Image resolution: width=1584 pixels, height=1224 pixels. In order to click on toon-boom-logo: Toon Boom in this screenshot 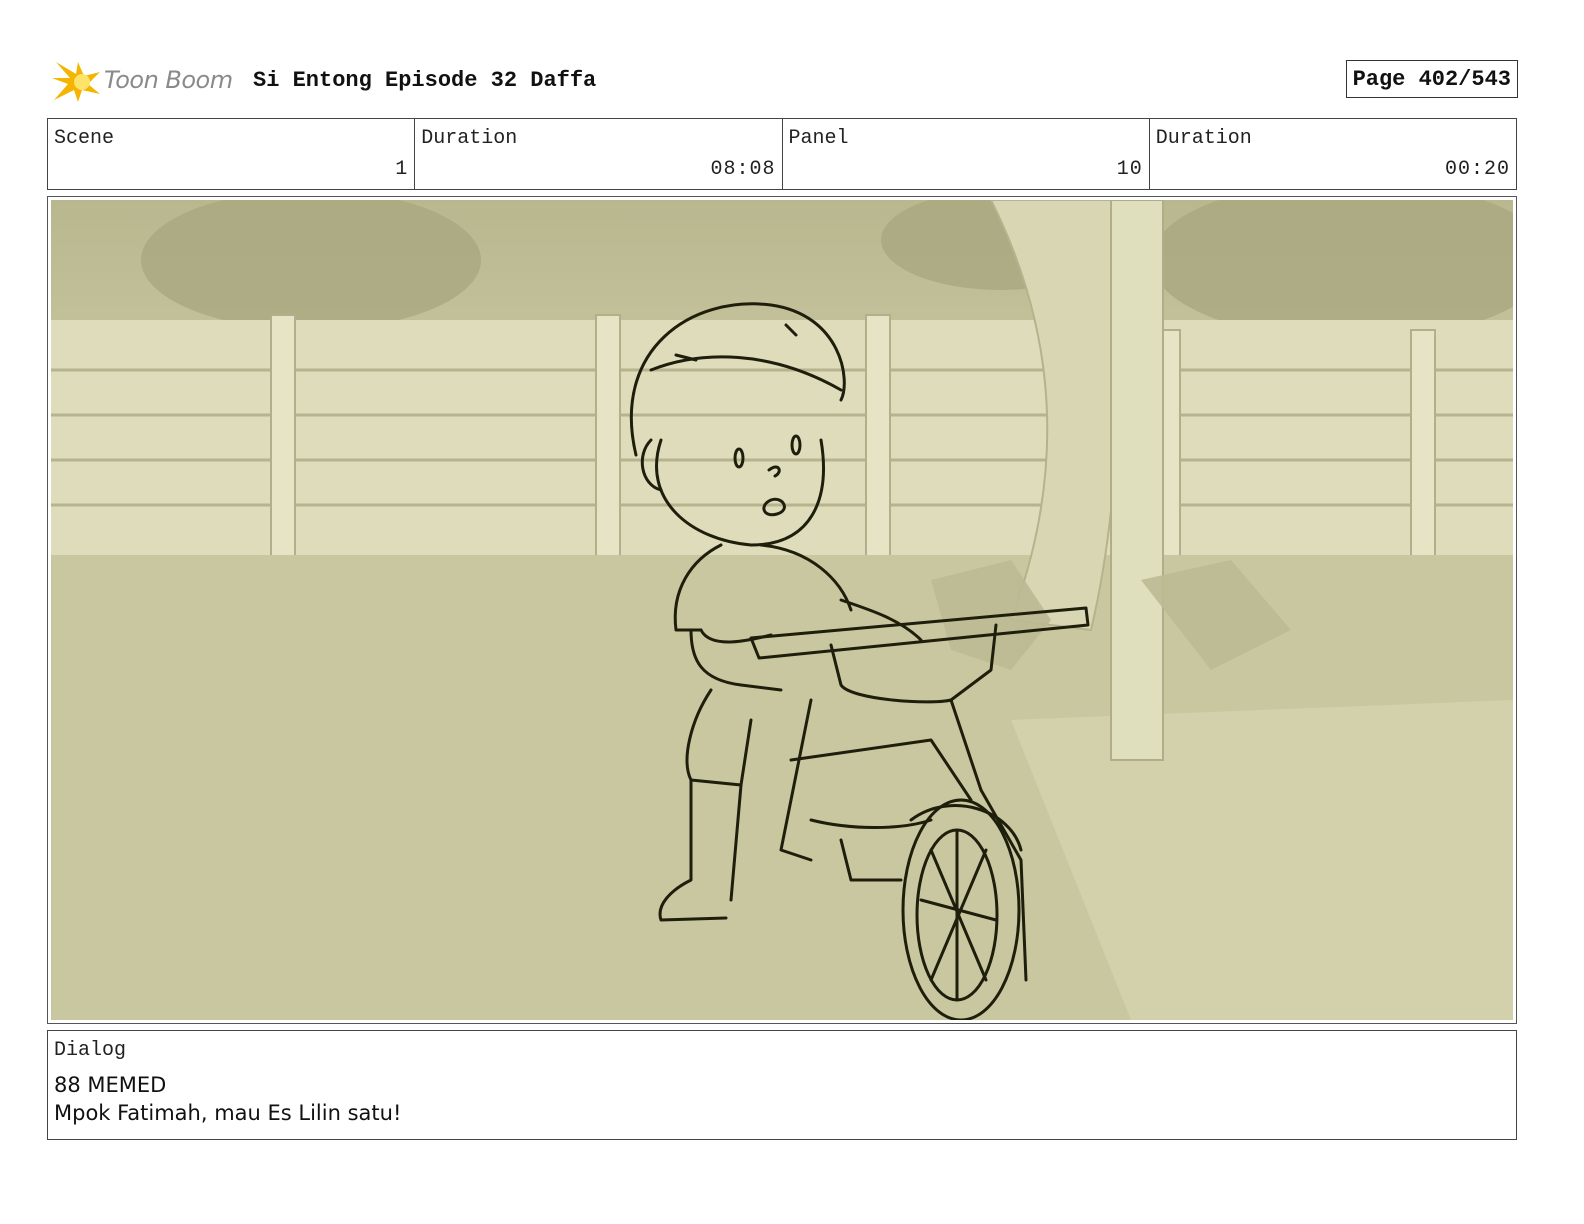, I will do `click(147, 80)`.